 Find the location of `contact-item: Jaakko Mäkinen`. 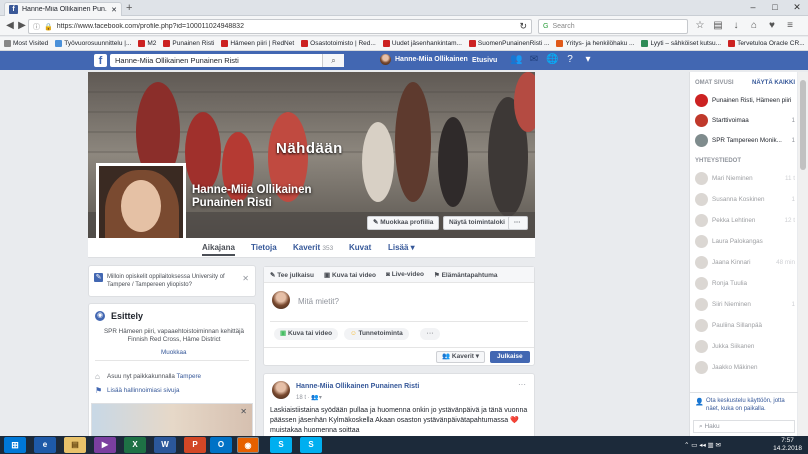

contact-item: Jaakko Mäkinen is located at coordinates (745, 367).